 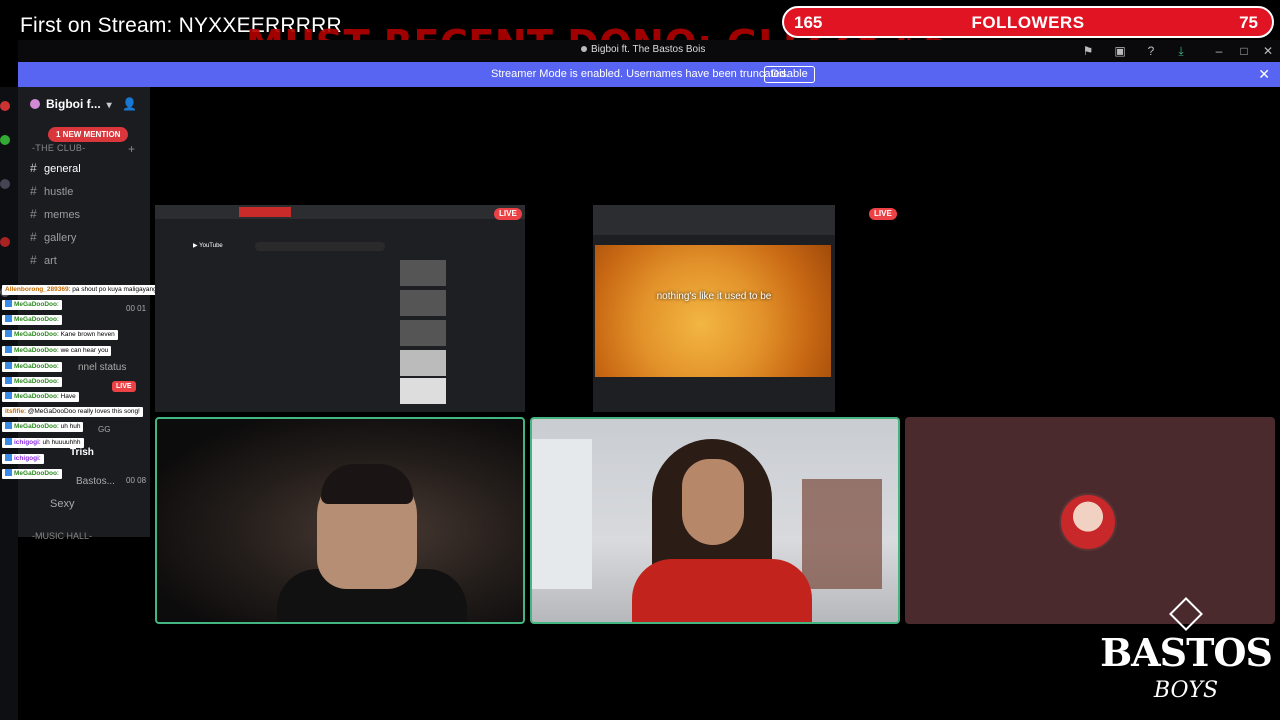 What do you see at coordinates (59, 148) in the screenshot?
I see `category-label: -THE CLUB-` at bounding box center [59, 148].